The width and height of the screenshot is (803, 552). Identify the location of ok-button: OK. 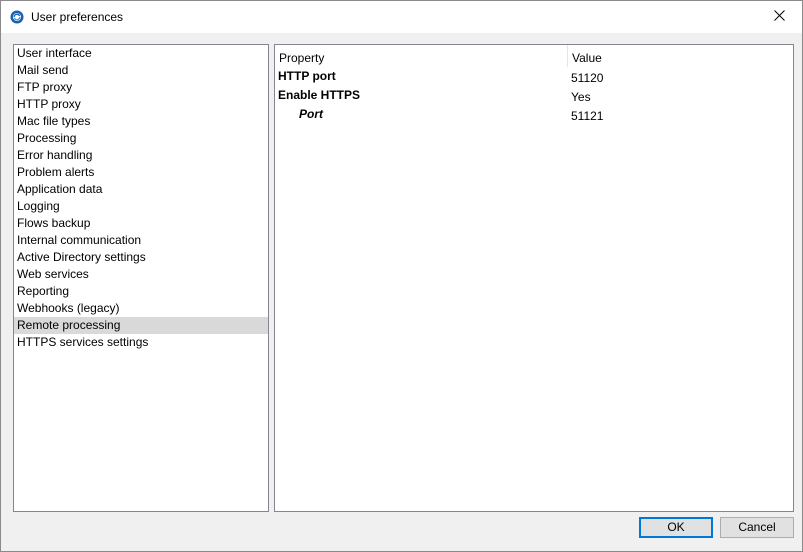
(676, 527).